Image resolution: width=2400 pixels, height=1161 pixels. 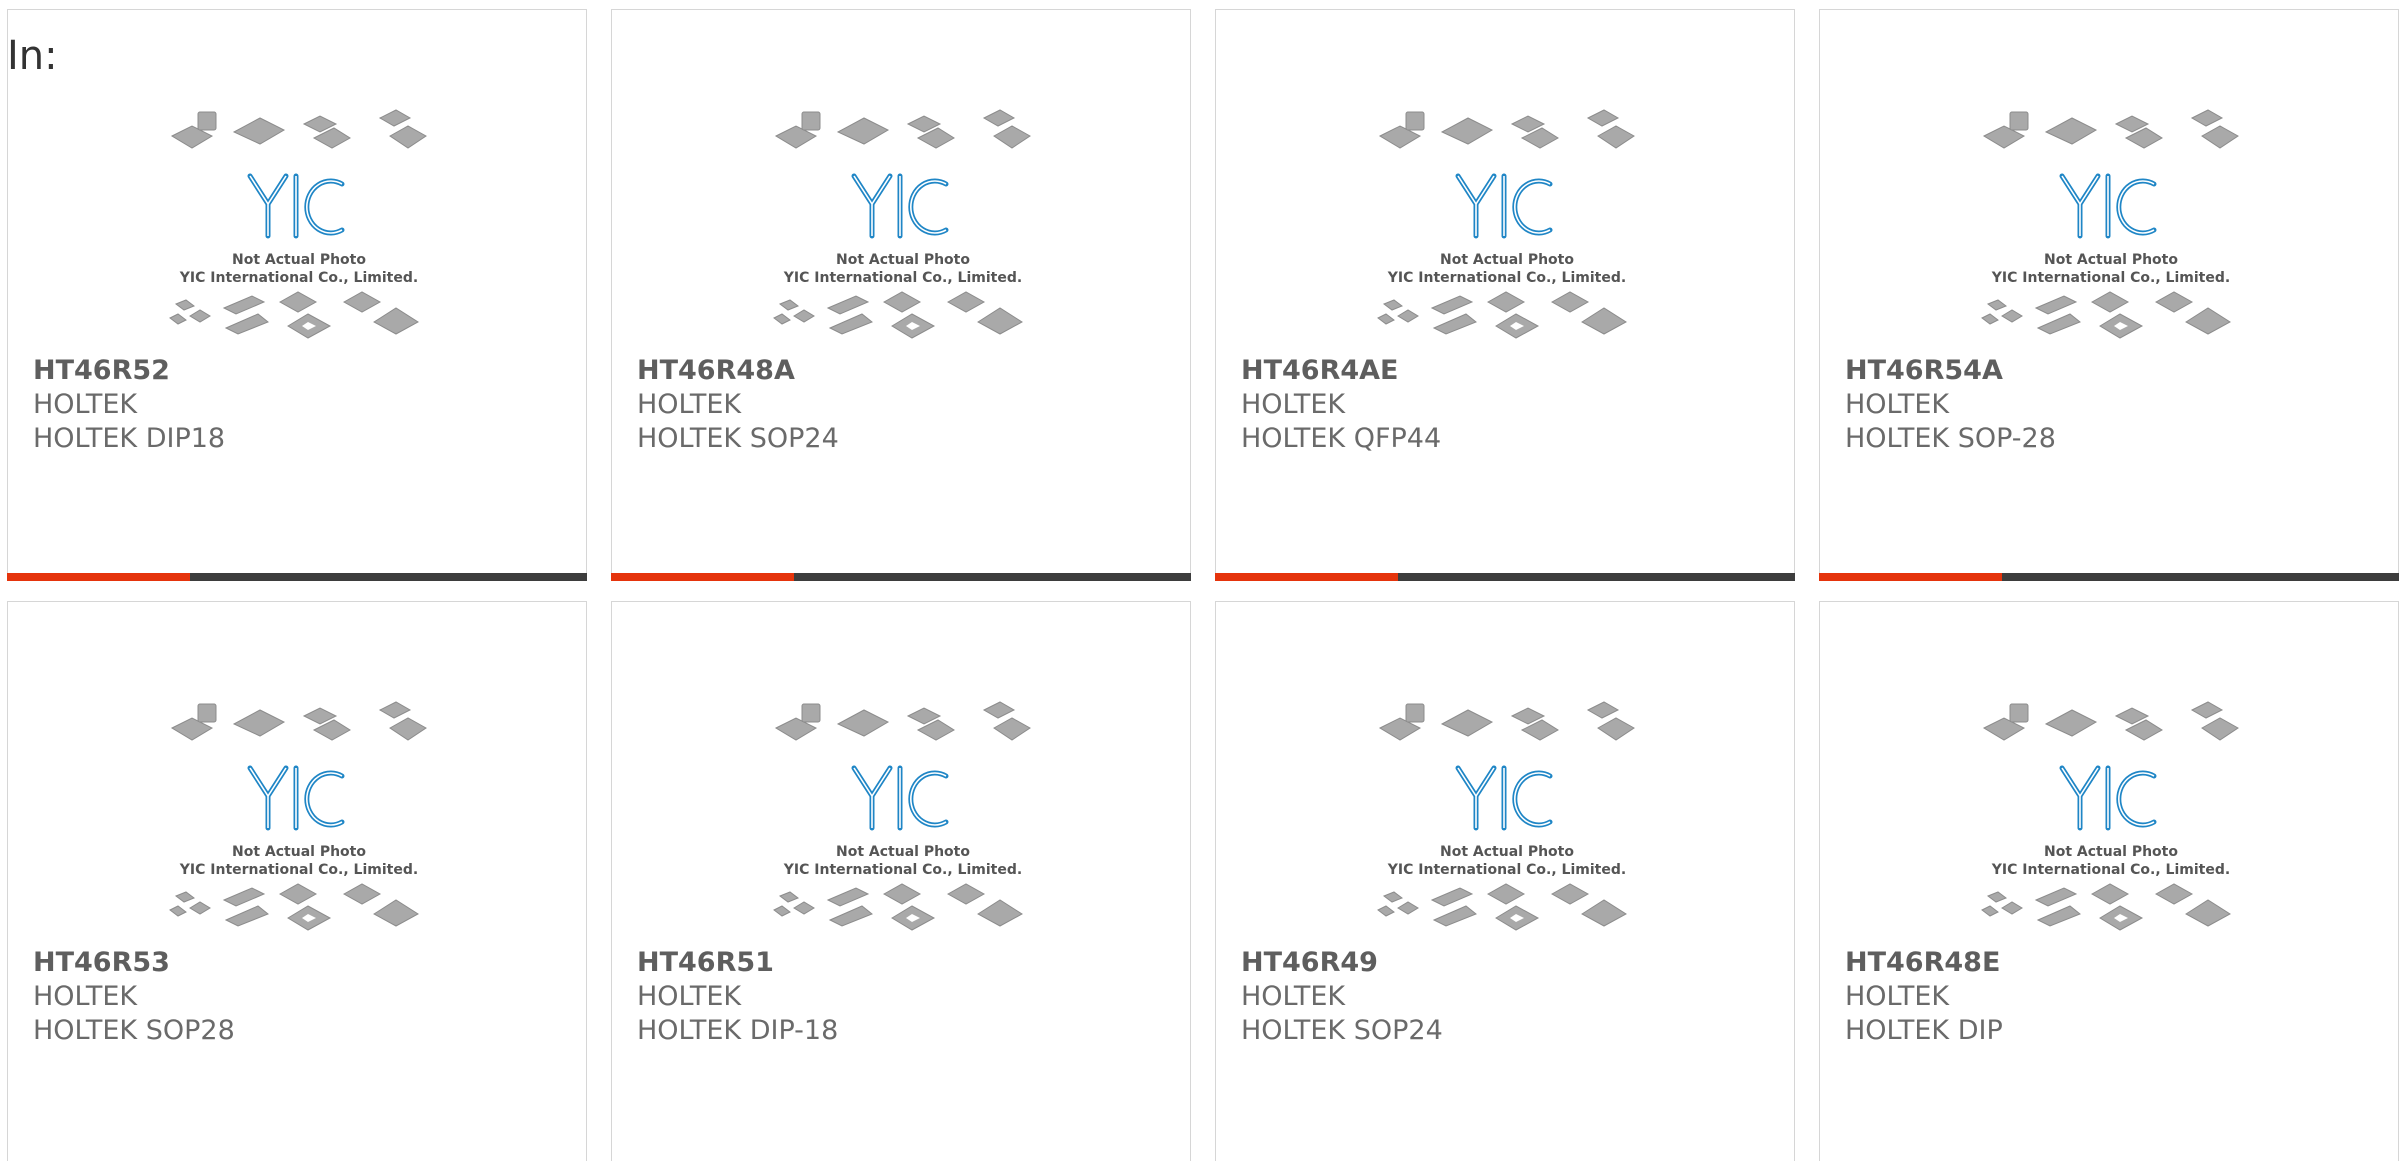 What do you see at coordinates (1924, 963) in the screenshot?
I see `part-number: HT46R48E` at bounding box center [1924, 963].